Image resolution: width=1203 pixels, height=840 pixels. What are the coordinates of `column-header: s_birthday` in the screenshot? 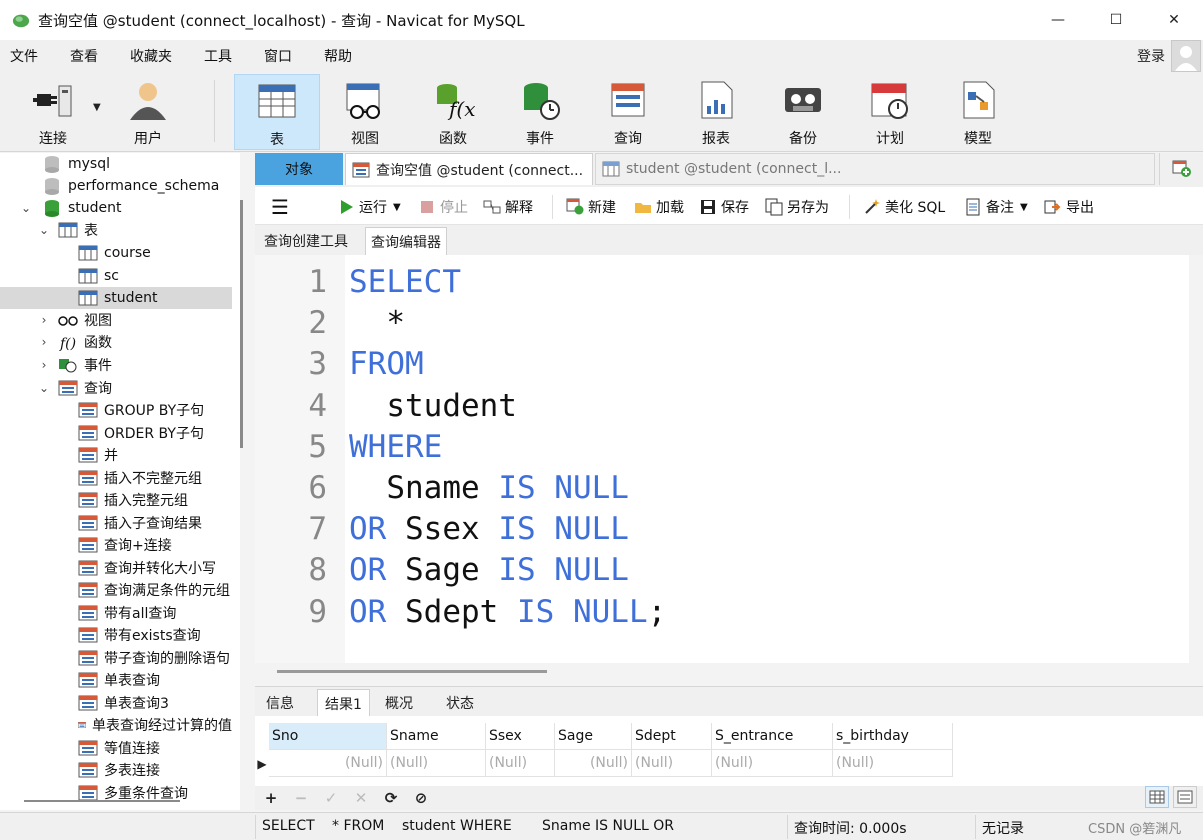 It's located at (893, 736).